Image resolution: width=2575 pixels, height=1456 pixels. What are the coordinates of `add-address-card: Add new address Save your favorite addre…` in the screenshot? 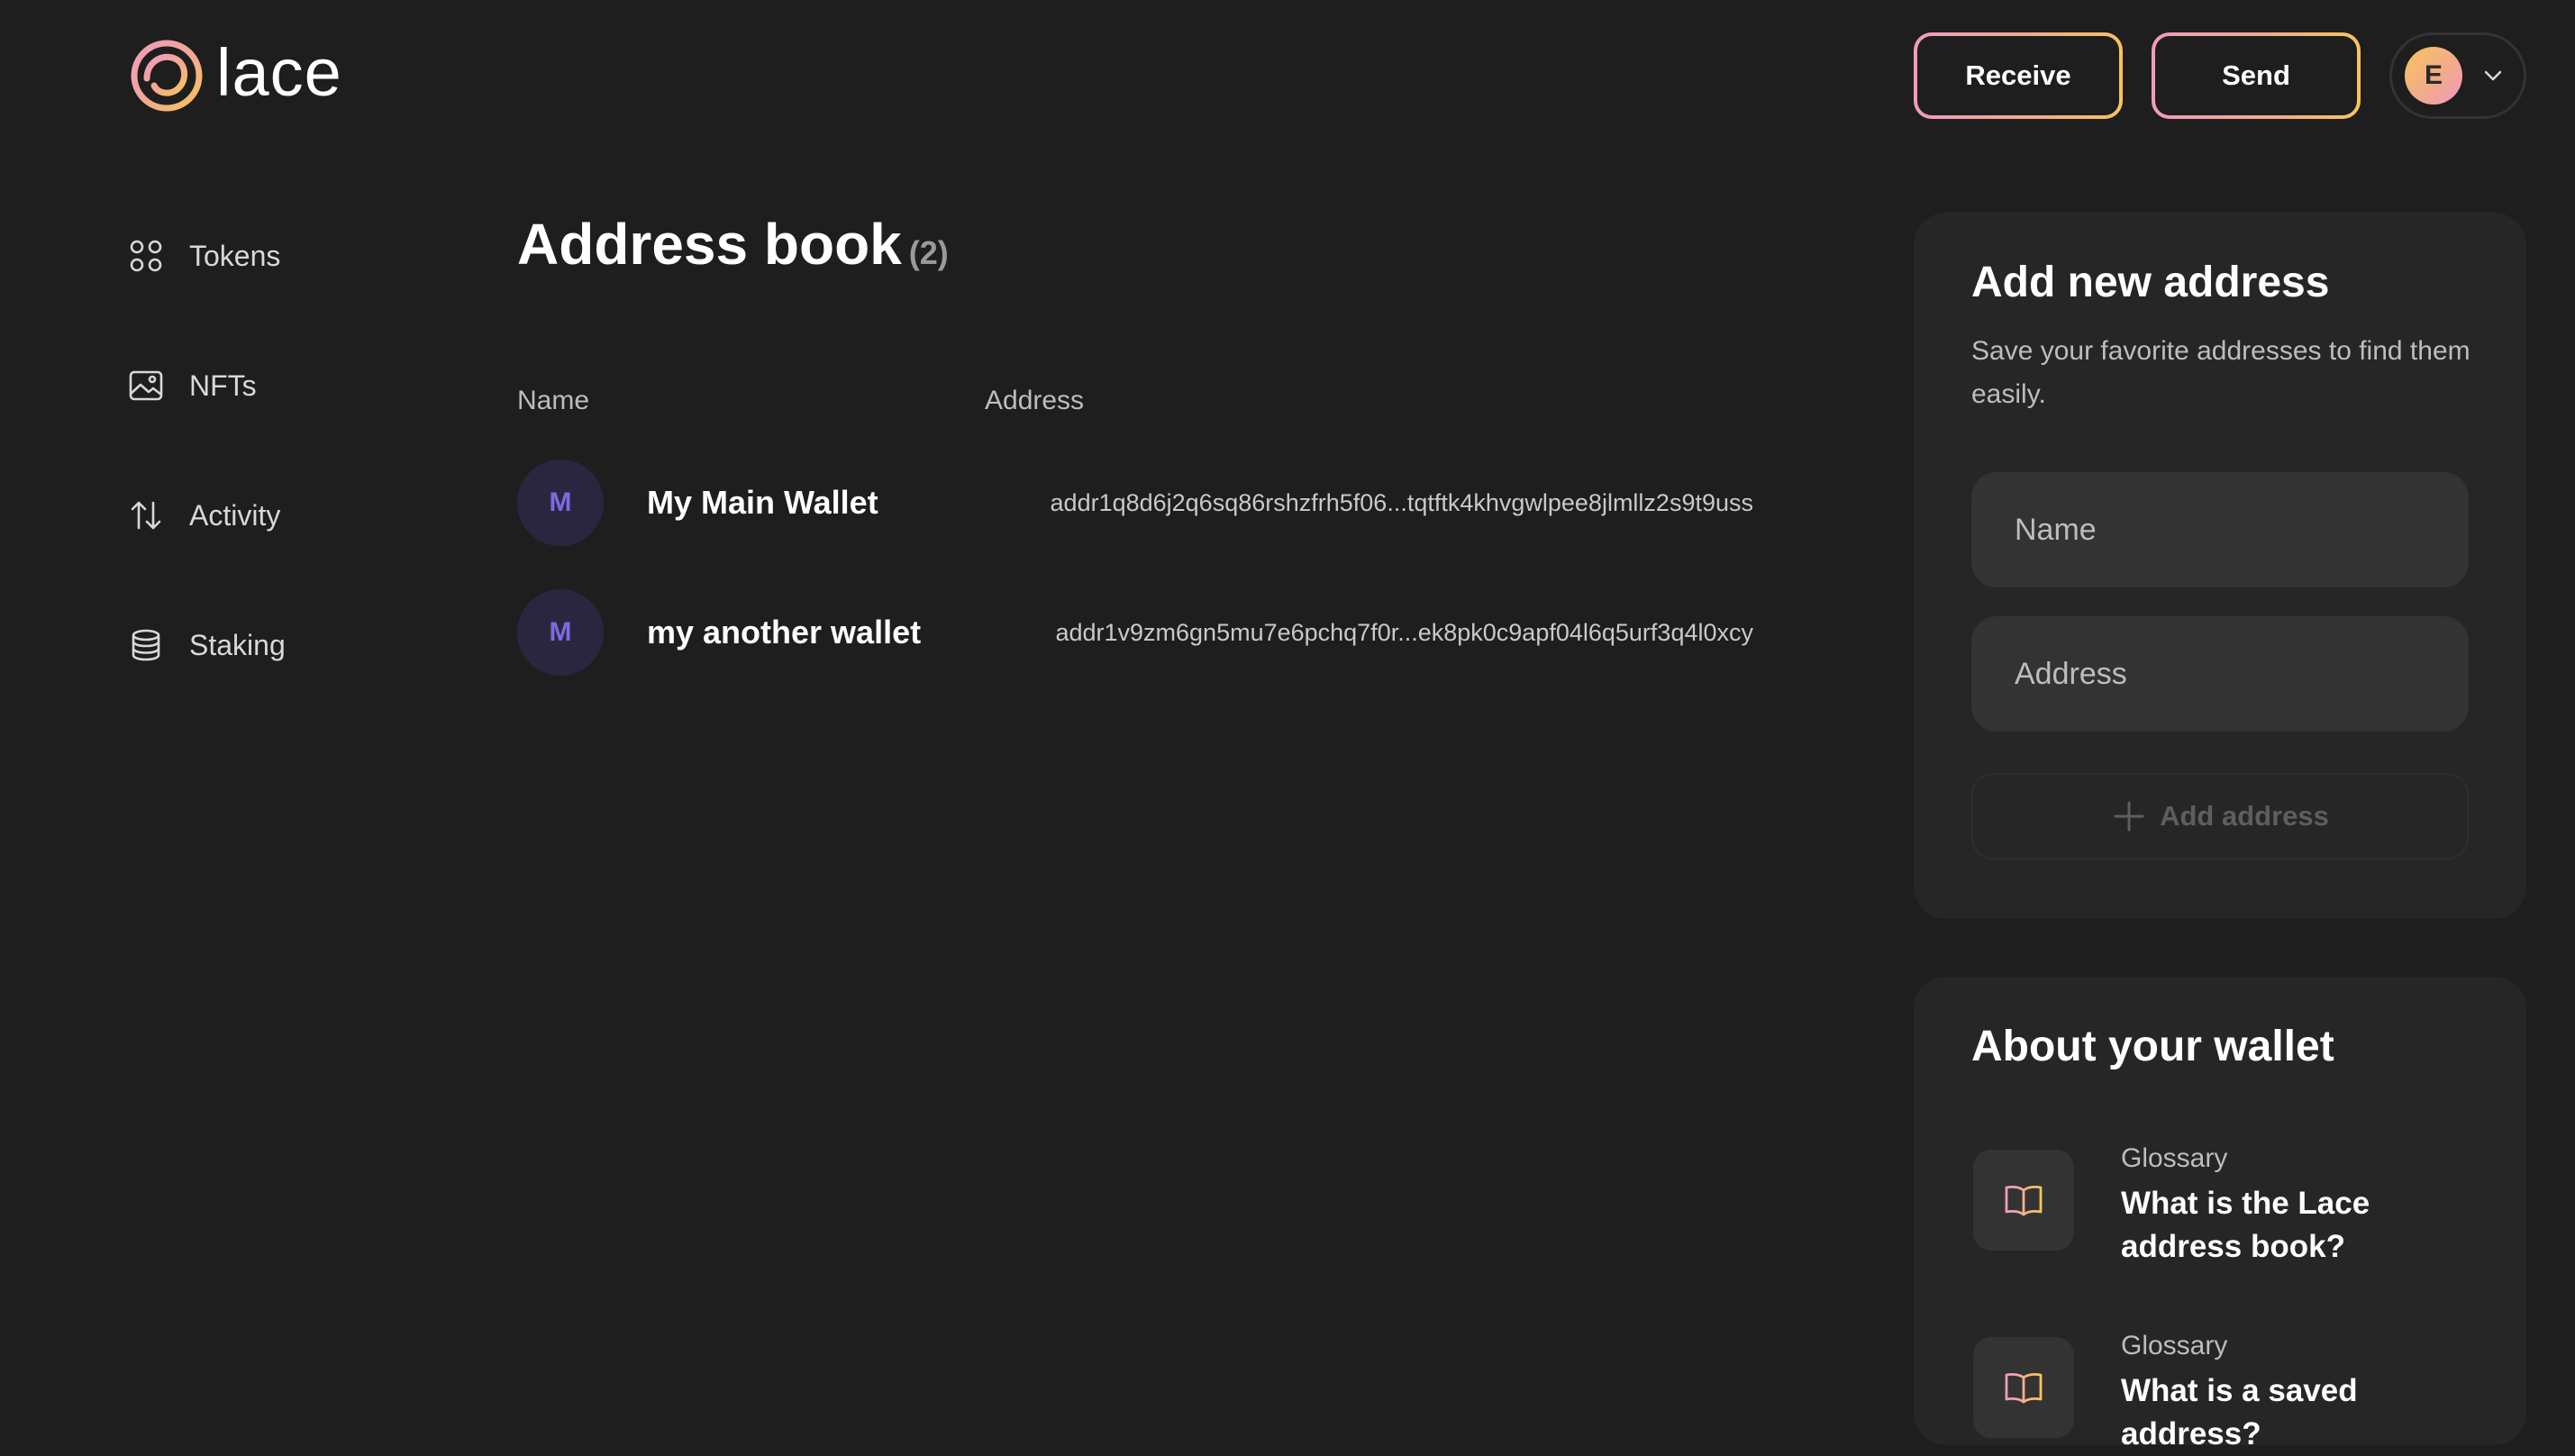 It's located at (2220, 566).